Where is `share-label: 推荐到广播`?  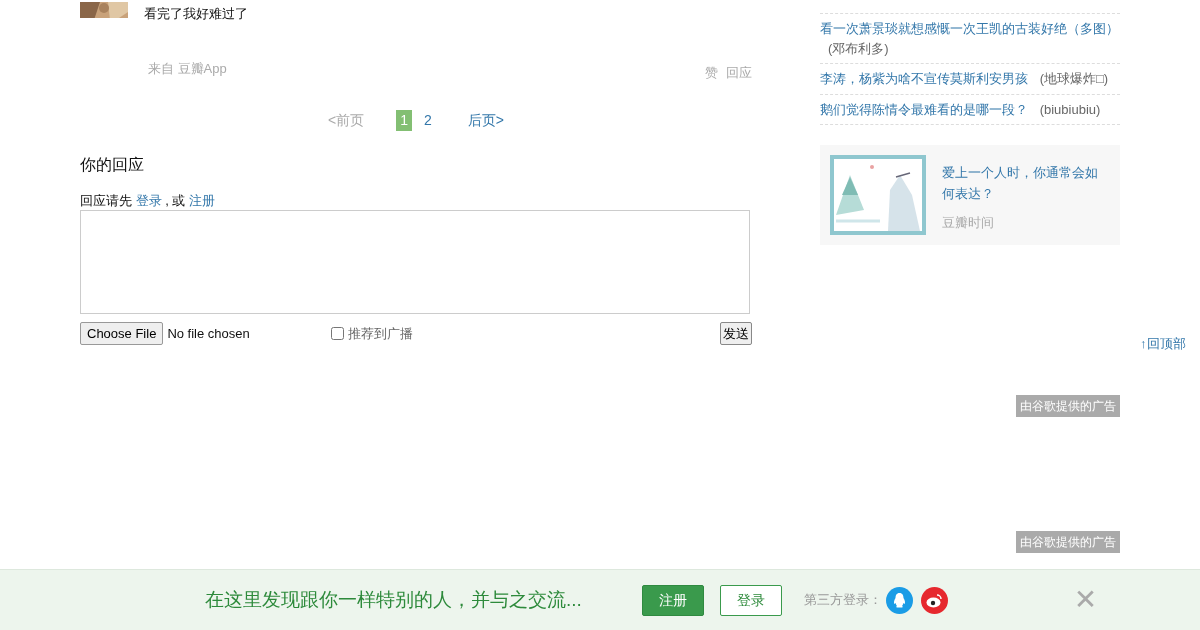
share-label: 推荐到广播 is located at coordinates (381, 333).